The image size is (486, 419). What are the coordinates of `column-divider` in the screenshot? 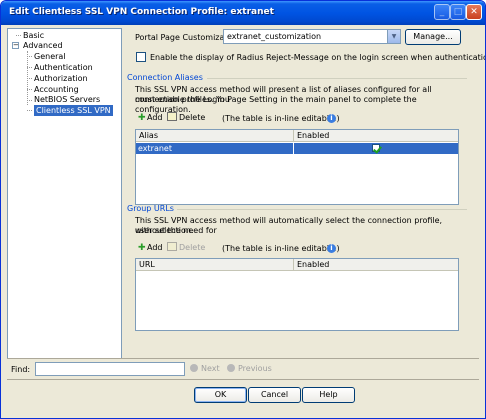 It's located at (293, 148).